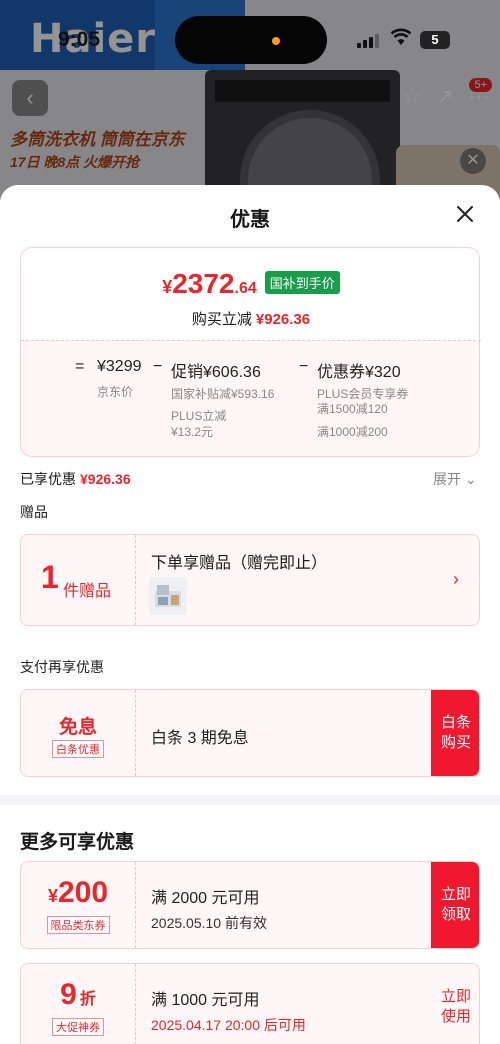 This screenshot has width=500, height=1044. What do you see at coordinates (456, 579) in the screenshot?
I see `chevron-right-icon: ›` at bounding box center [456, 579].